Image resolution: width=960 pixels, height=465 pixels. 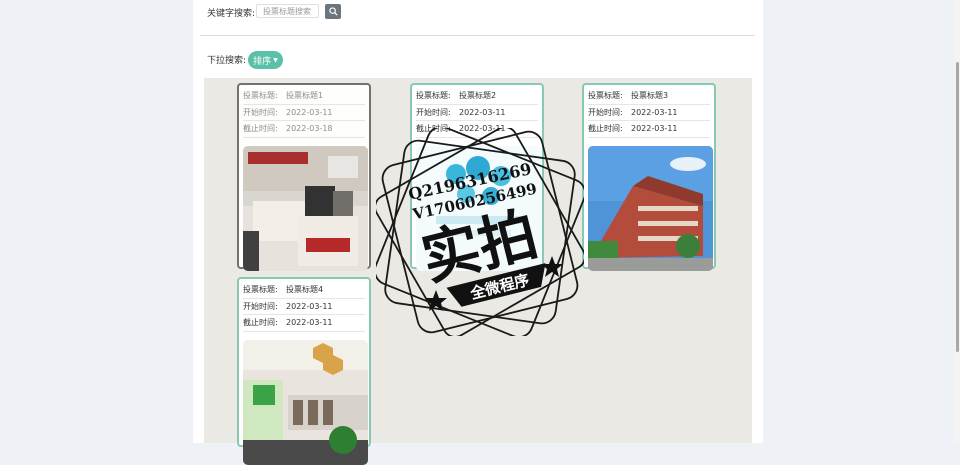 I want to click on card-title-row: 投票标题: 投票标题4, so click(x=304, y=290).